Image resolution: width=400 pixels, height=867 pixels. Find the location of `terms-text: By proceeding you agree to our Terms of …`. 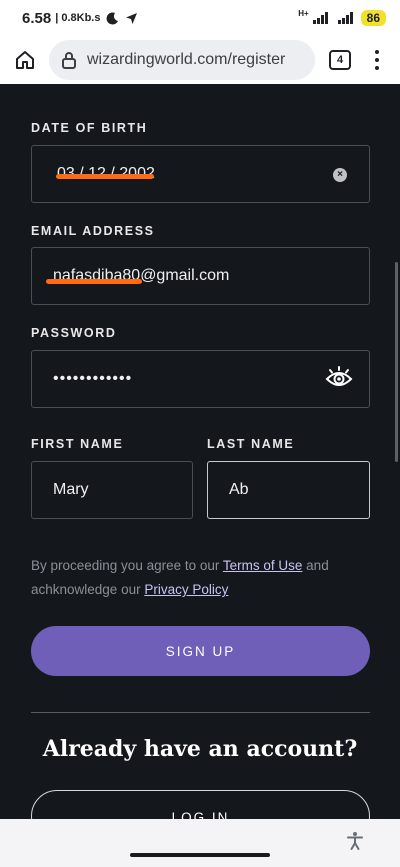

terms-text: By proceeding you agree to our Terms of … is located at coordinates (203, 578).